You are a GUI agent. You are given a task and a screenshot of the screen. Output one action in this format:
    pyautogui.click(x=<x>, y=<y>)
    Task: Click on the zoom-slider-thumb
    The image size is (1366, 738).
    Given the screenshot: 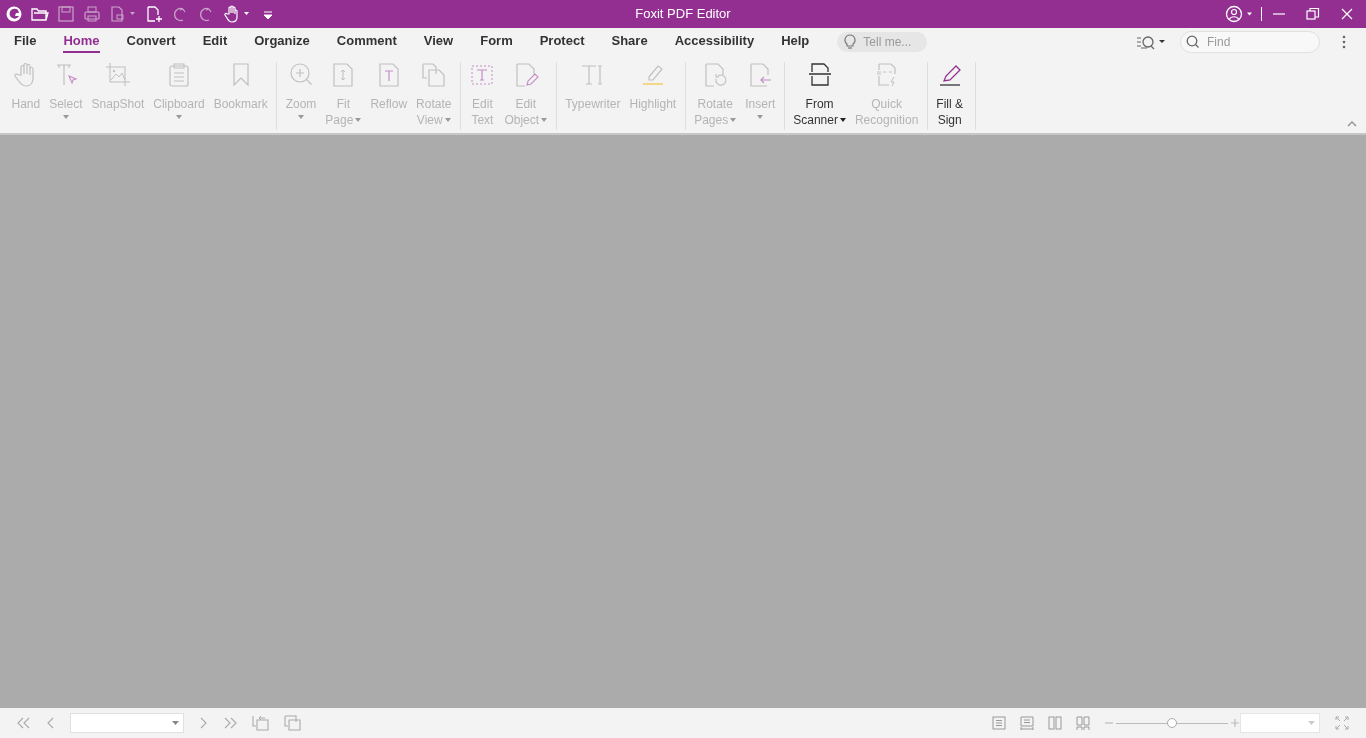 What is the action you would take?
    pyautogui.click(x=1172, y=722)
    